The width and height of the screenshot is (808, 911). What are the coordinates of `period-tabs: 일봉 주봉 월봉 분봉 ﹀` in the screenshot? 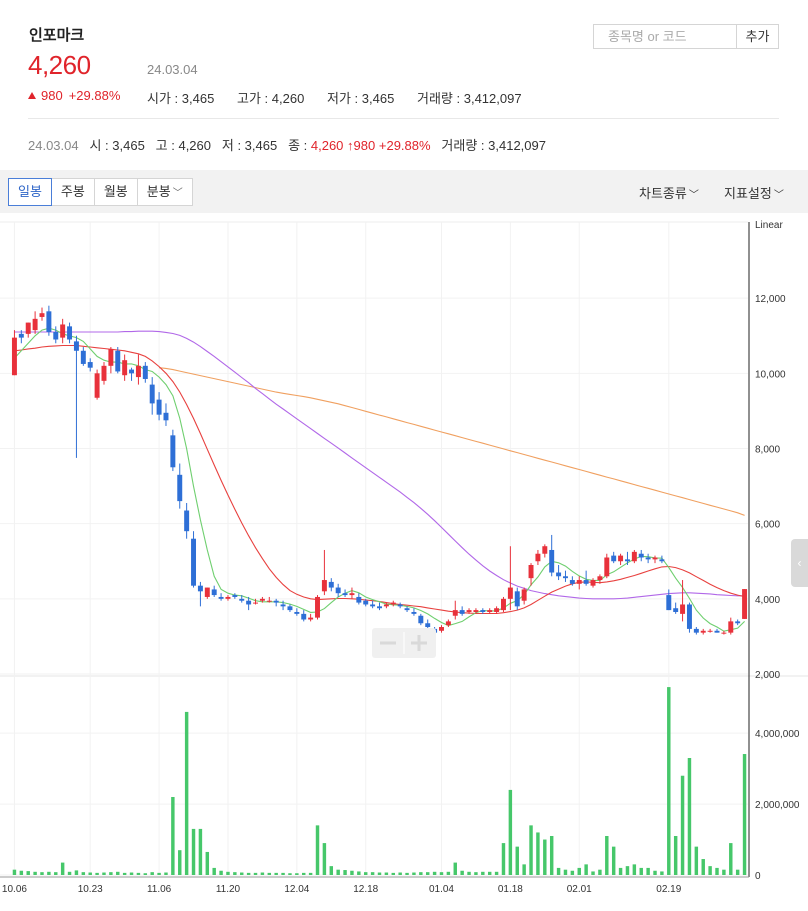 It's located at (100, 192).